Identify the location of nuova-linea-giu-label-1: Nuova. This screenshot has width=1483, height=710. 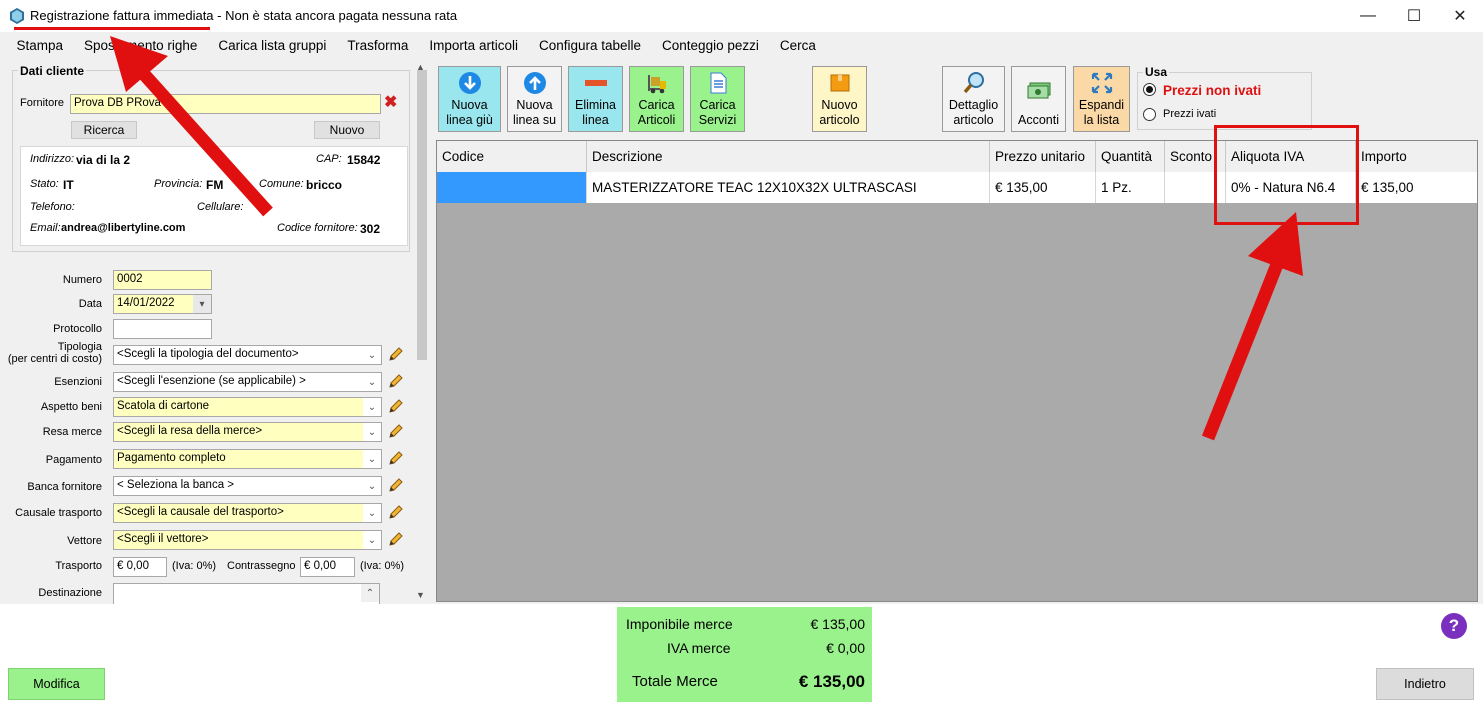
(469, 105).